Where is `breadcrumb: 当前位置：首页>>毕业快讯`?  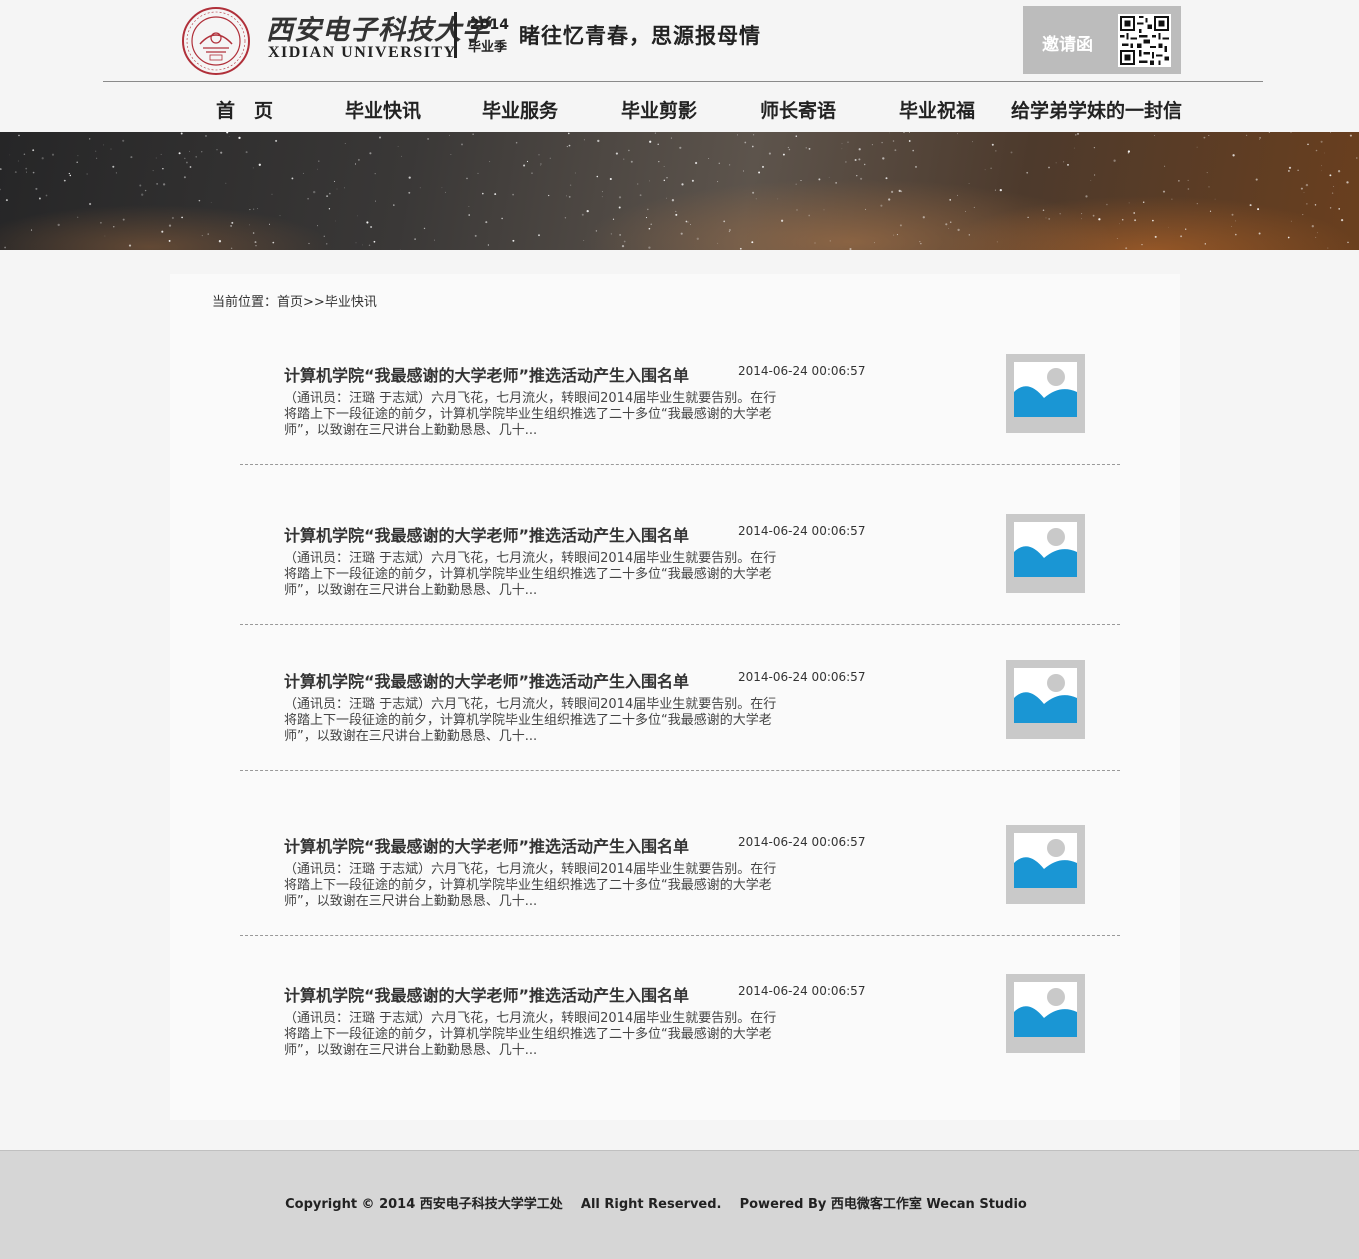 breadcrumb: 当前位置：首页>>毕业快讯 is located at coordinates (294, 300).